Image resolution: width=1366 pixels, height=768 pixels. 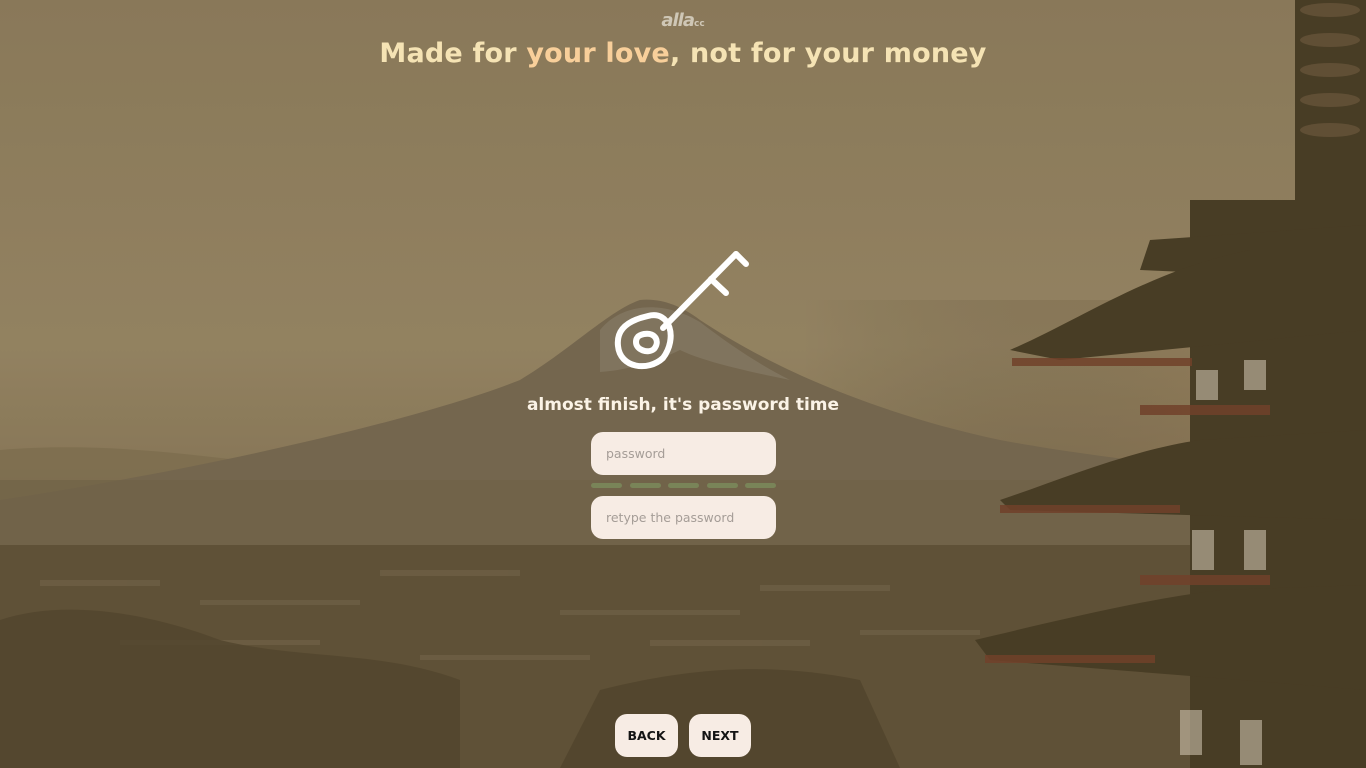 What do you see at coordinates (681, 310) in the screenshot?
I see `key-icon` at bounding box center [681, 310].